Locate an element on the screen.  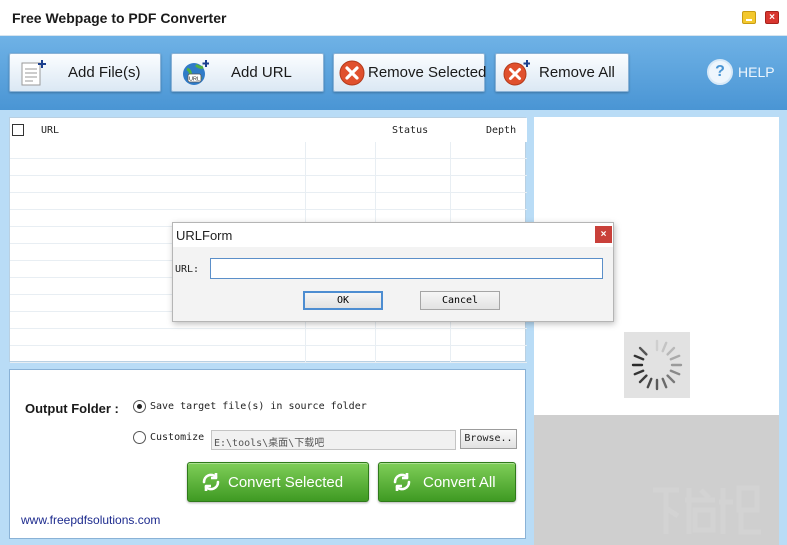
browse-button: Browse.. is located at coordinates (488, 439).